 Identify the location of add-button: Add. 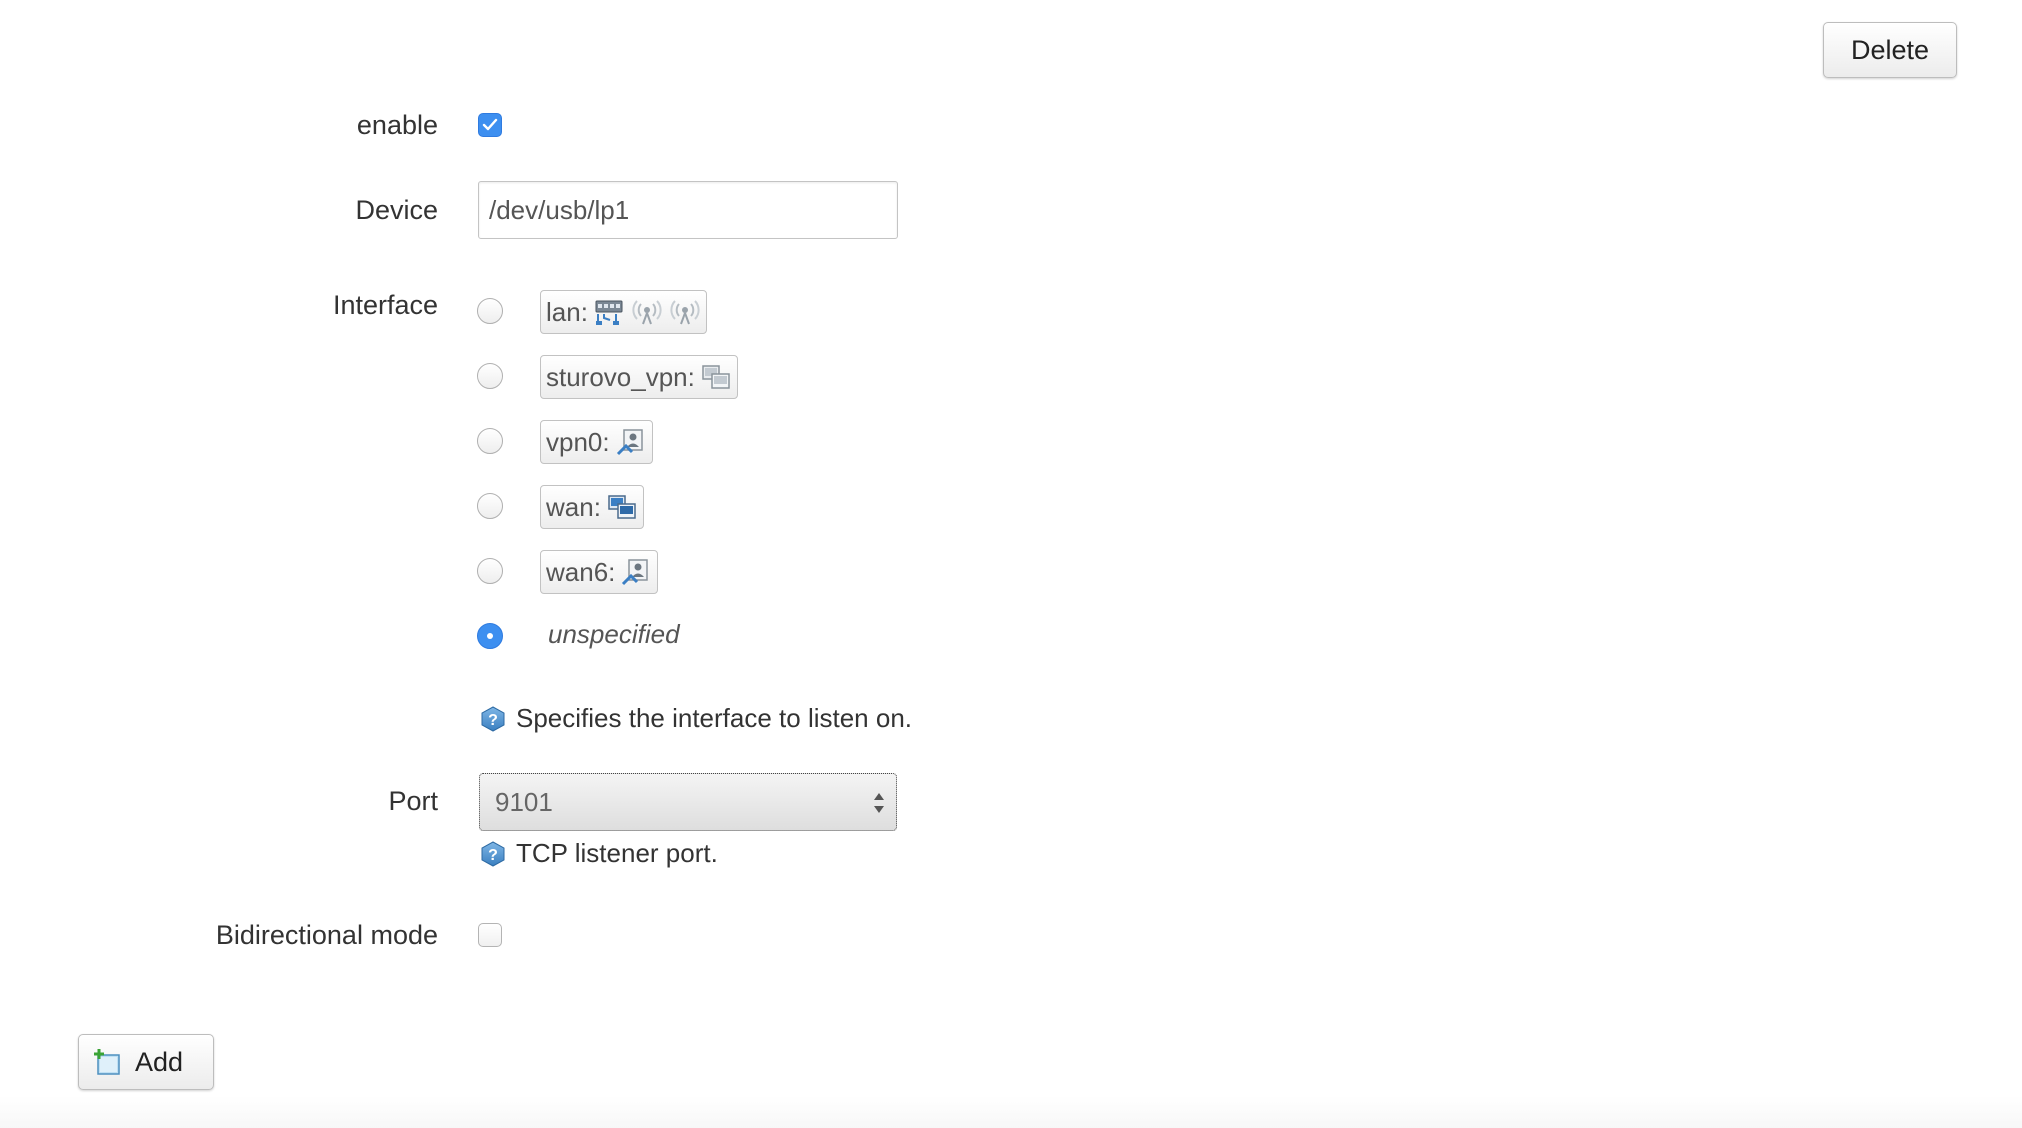
(146, 1062).